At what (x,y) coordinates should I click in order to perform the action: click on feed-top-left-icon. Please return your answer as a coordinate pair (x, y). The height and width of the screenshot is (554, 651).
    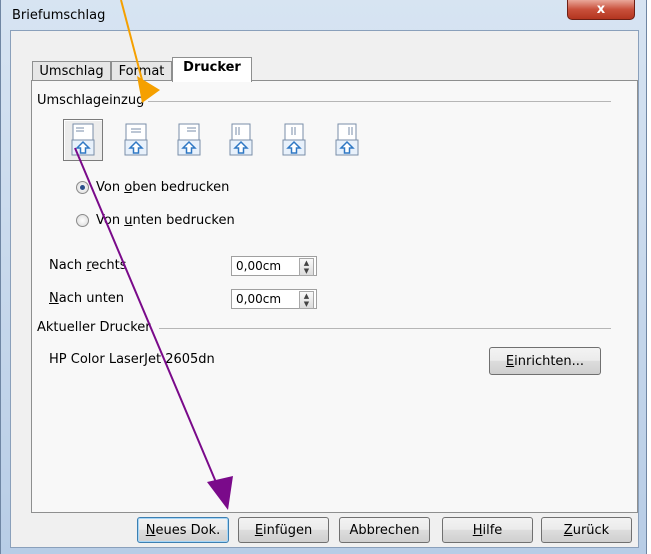
    Looking at the image, I should click on (83, 139).